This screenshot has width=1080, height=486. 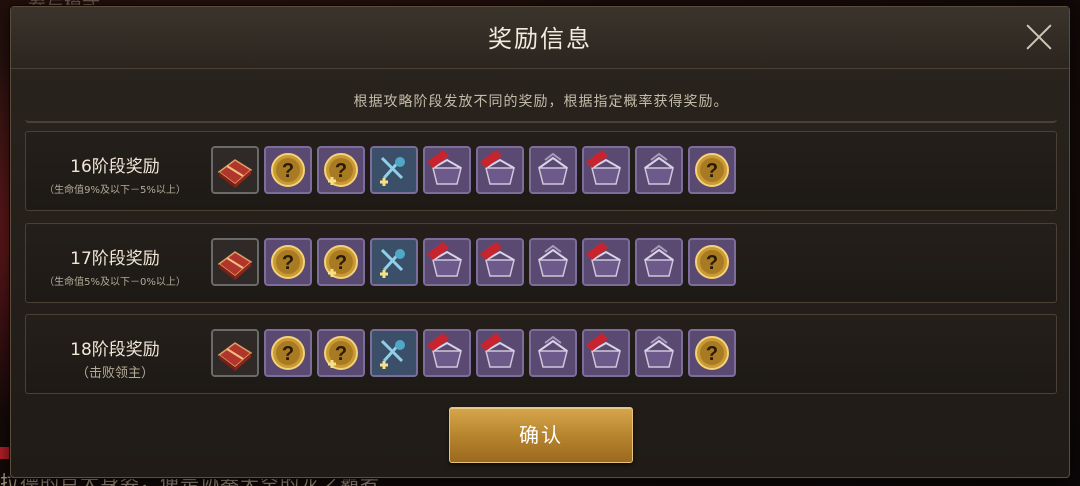 I want to click on tier-label: 18阶段奖励 （击败领主）, so click(x=115, y=348).